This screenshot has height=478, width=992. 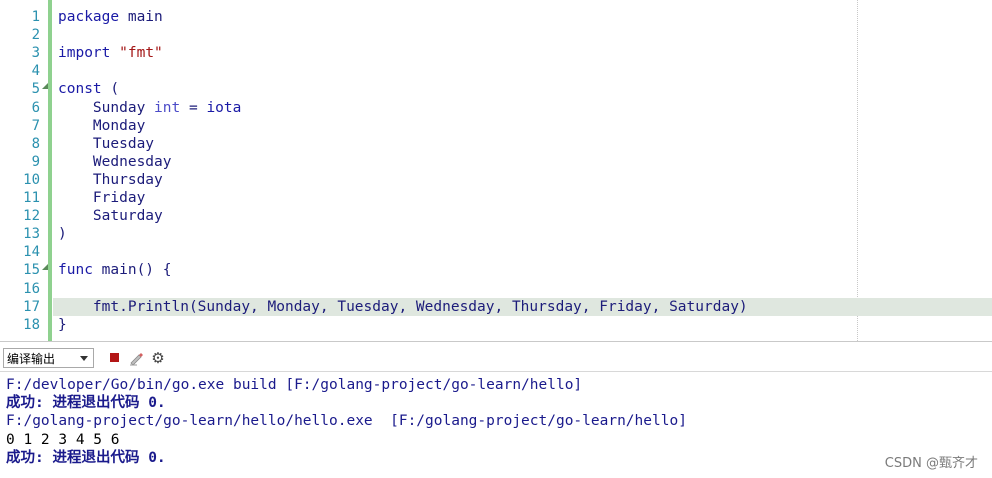 What do you see at coordinates (110, 53) in the screenshot?
I see `code-text: import "fmt"` at bounding box center [110, 53].